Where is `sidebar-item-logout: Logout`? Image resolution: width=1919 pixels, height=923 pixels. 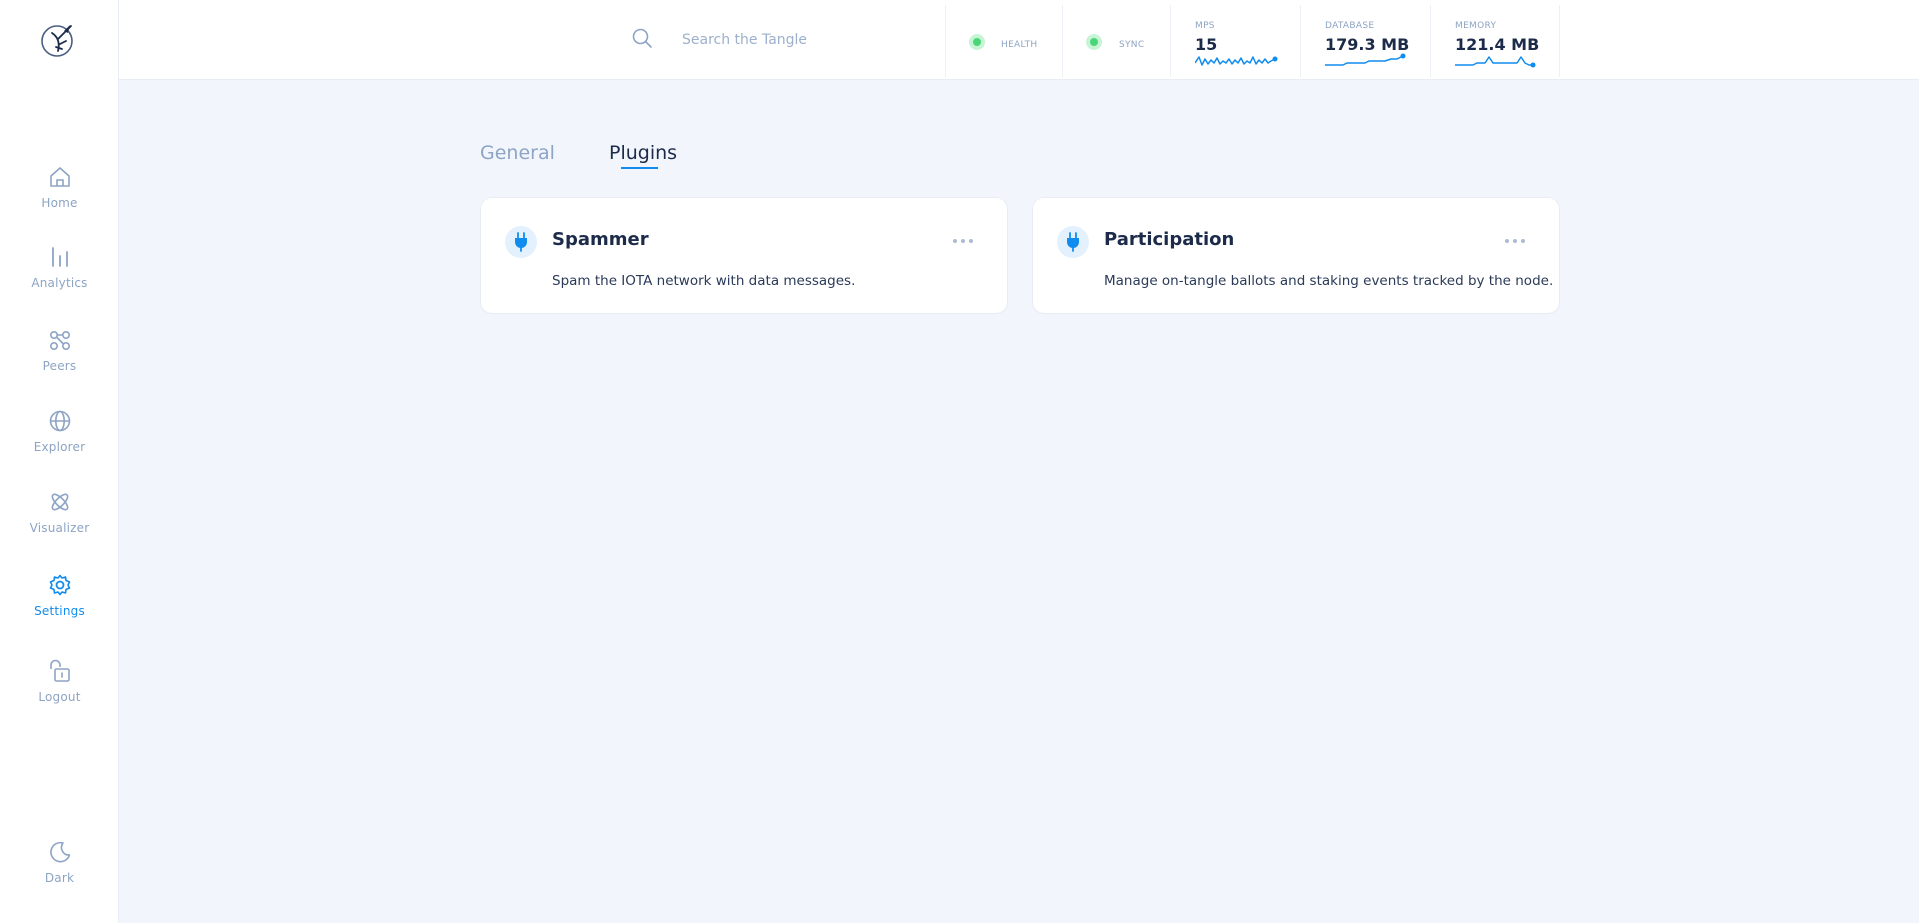
sidebar-item-logout: Logout is located at coordinates (59, 693).